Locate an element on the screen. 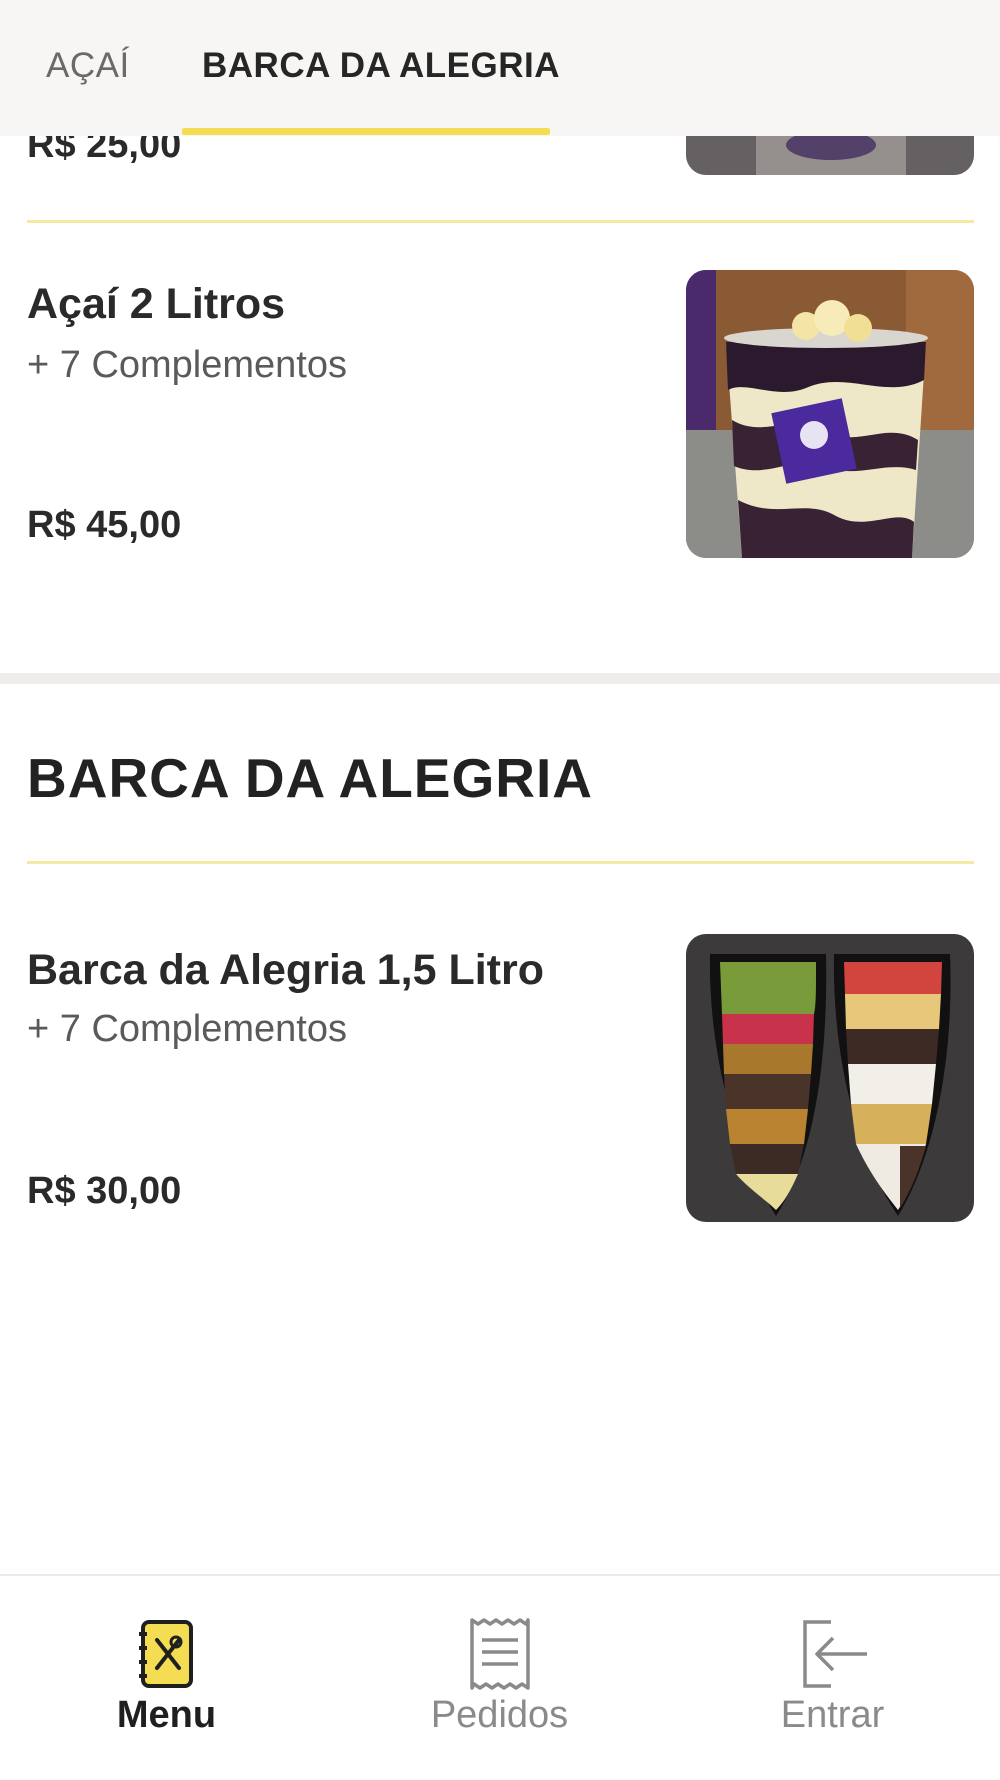  login-arrow-icon is located at coordinates (834, 1654).